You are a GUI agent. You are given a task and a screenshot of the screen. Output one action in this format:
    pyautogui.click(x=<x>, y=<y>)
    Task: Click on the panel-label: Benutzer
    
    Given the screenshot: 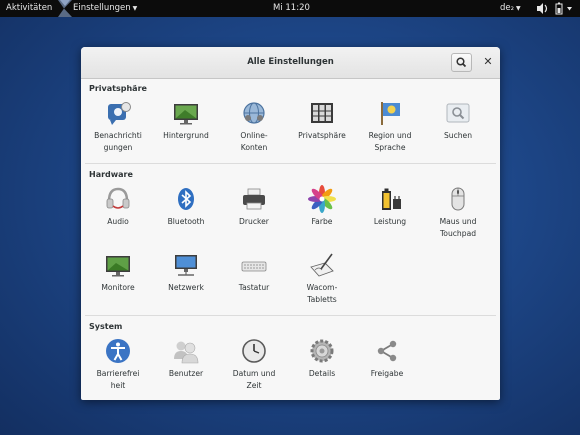 What is the action you would take?
    pyautogui.click(x=186, y=373)
    